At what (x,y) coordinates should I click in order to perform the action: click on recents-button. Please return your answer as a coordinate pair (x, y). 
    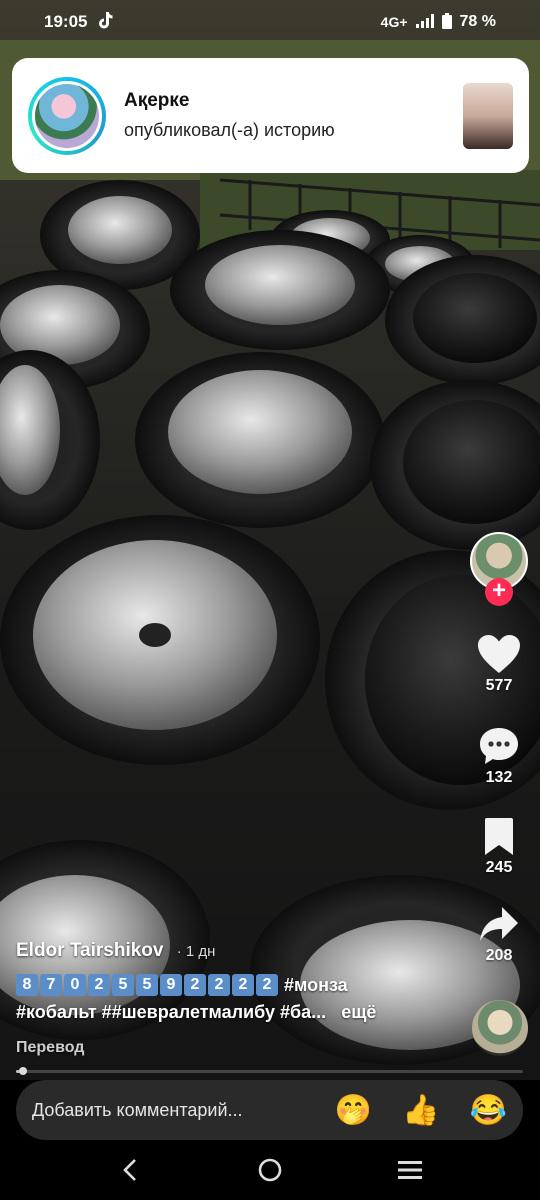
    Looking at the image, I should click on (410, 1170).